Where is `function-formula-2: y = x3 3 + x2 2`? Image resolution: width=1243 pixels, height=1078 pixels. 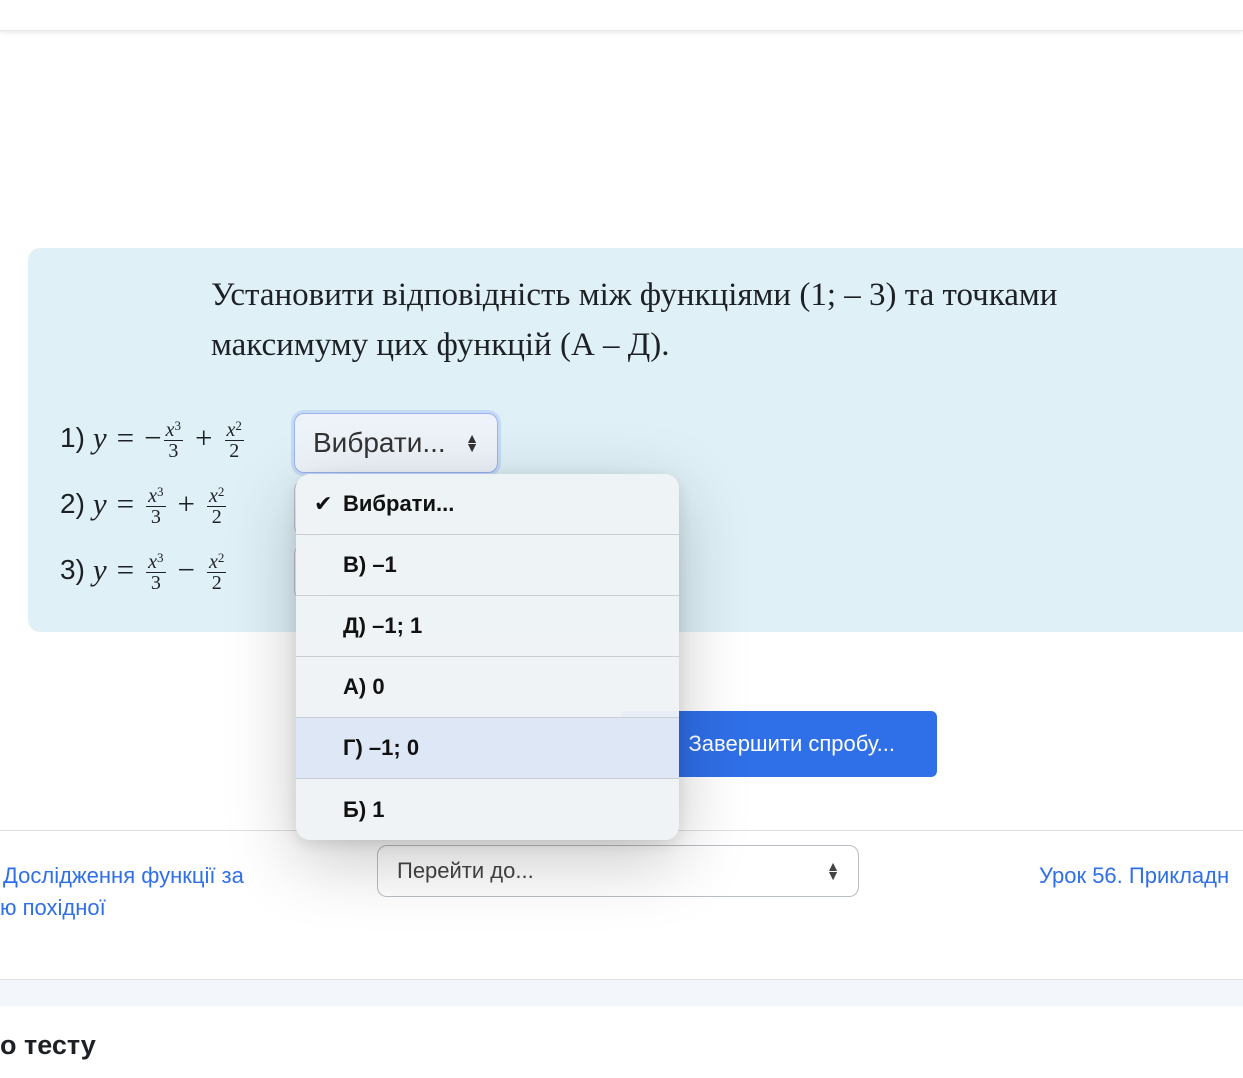 function-formula-2: y = x3 3 + x2 2 is located at coordinates (159, 505).